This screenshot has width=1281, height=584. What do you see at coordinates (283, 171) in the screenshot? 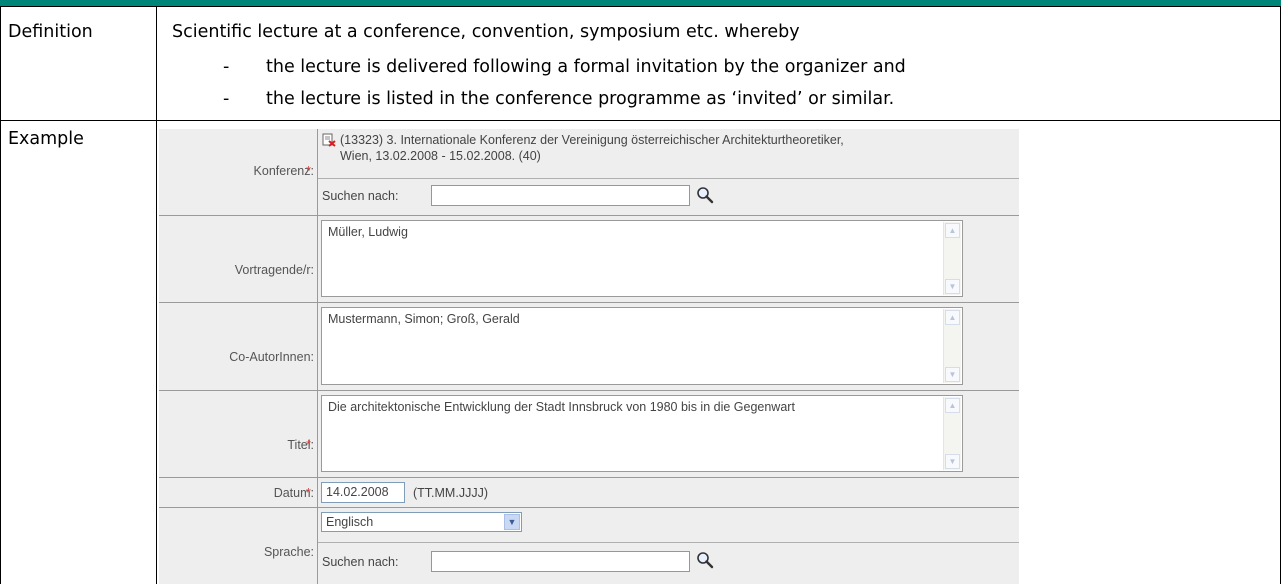
I see `konferenz-label: Konferenz:` at bounding box center [283, 171].